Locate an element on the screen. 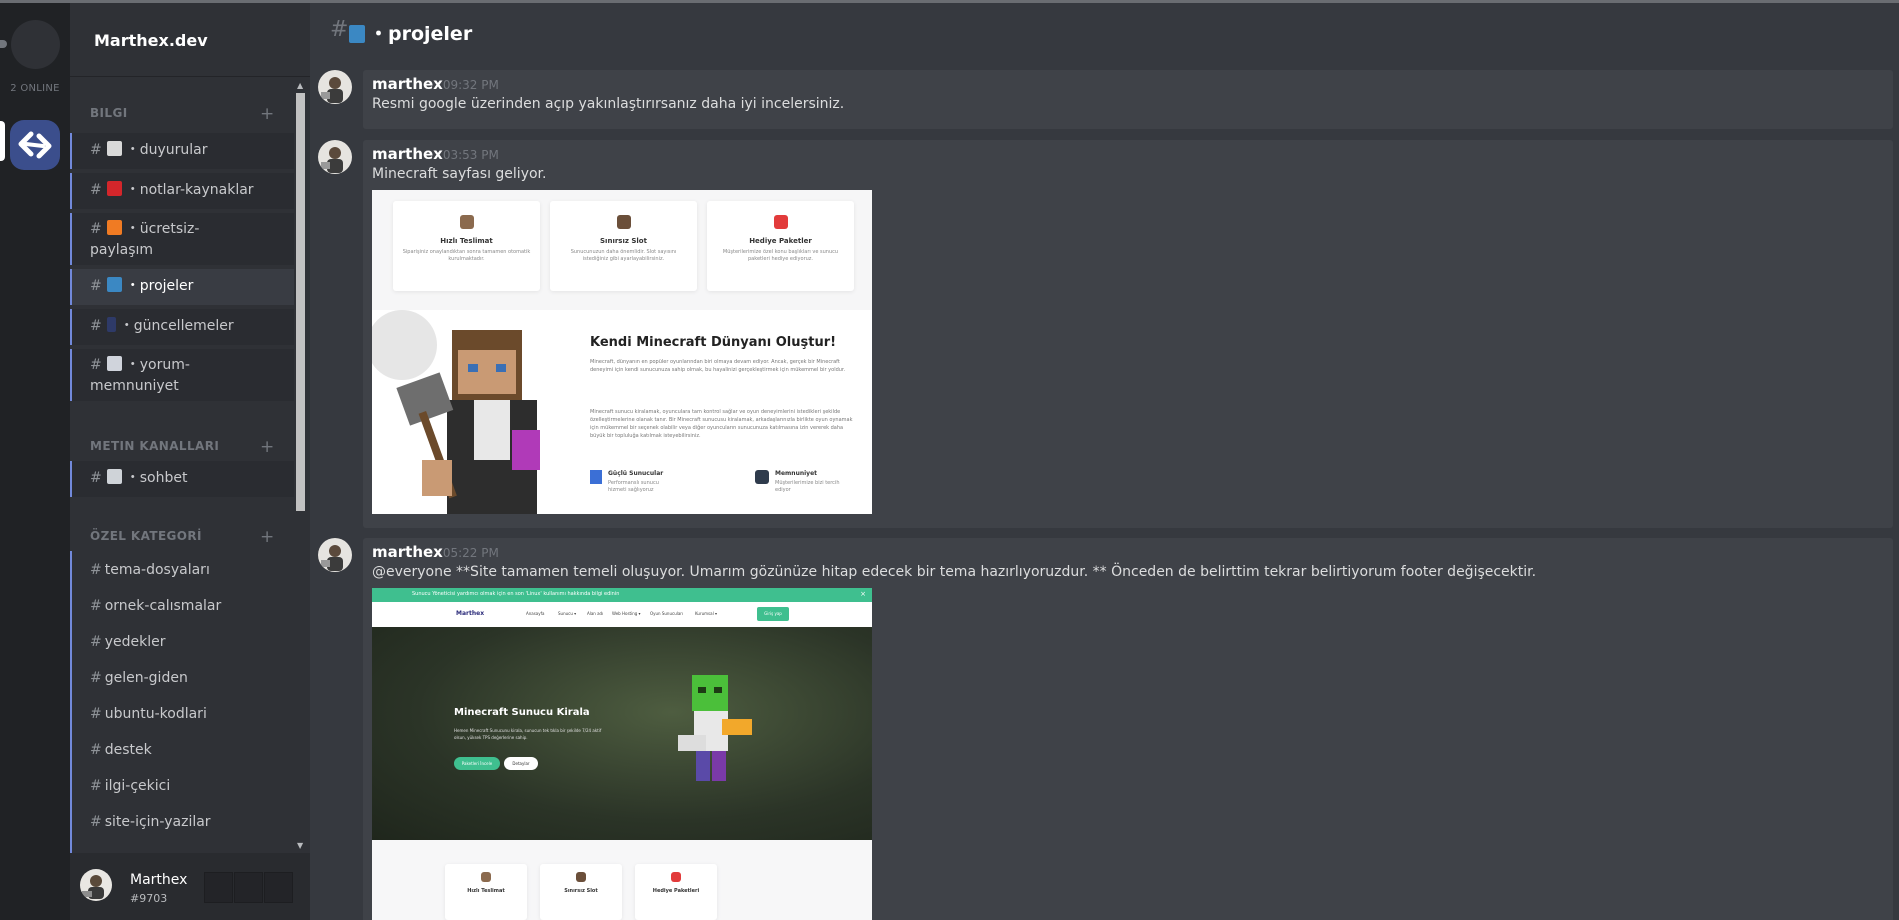  channel-duyurular: # ・duyurular is located at coordinates (182, 151).